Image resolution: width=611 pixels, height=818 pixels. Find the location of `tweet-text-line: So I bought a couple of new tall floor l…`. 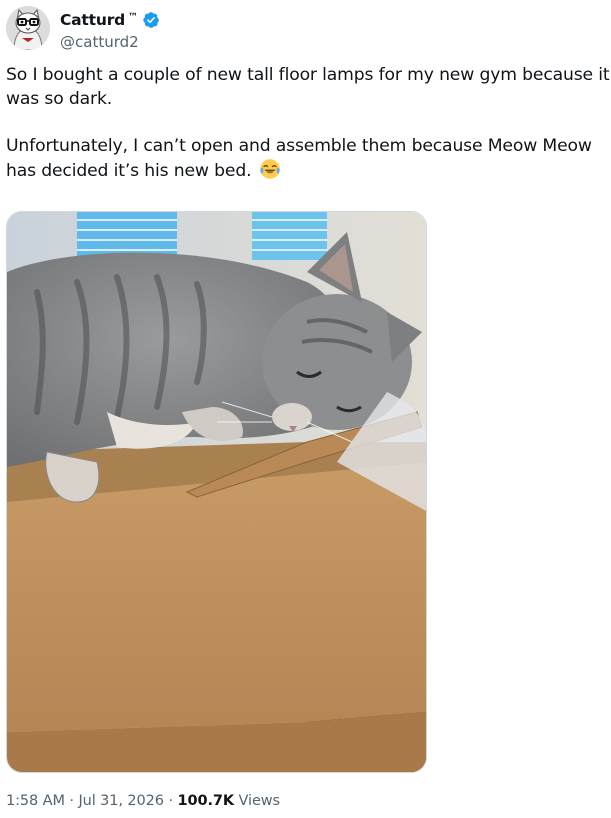

tweet-text-line: So I bought a couple of new tall floor l… is located at coordinates (308, 75).